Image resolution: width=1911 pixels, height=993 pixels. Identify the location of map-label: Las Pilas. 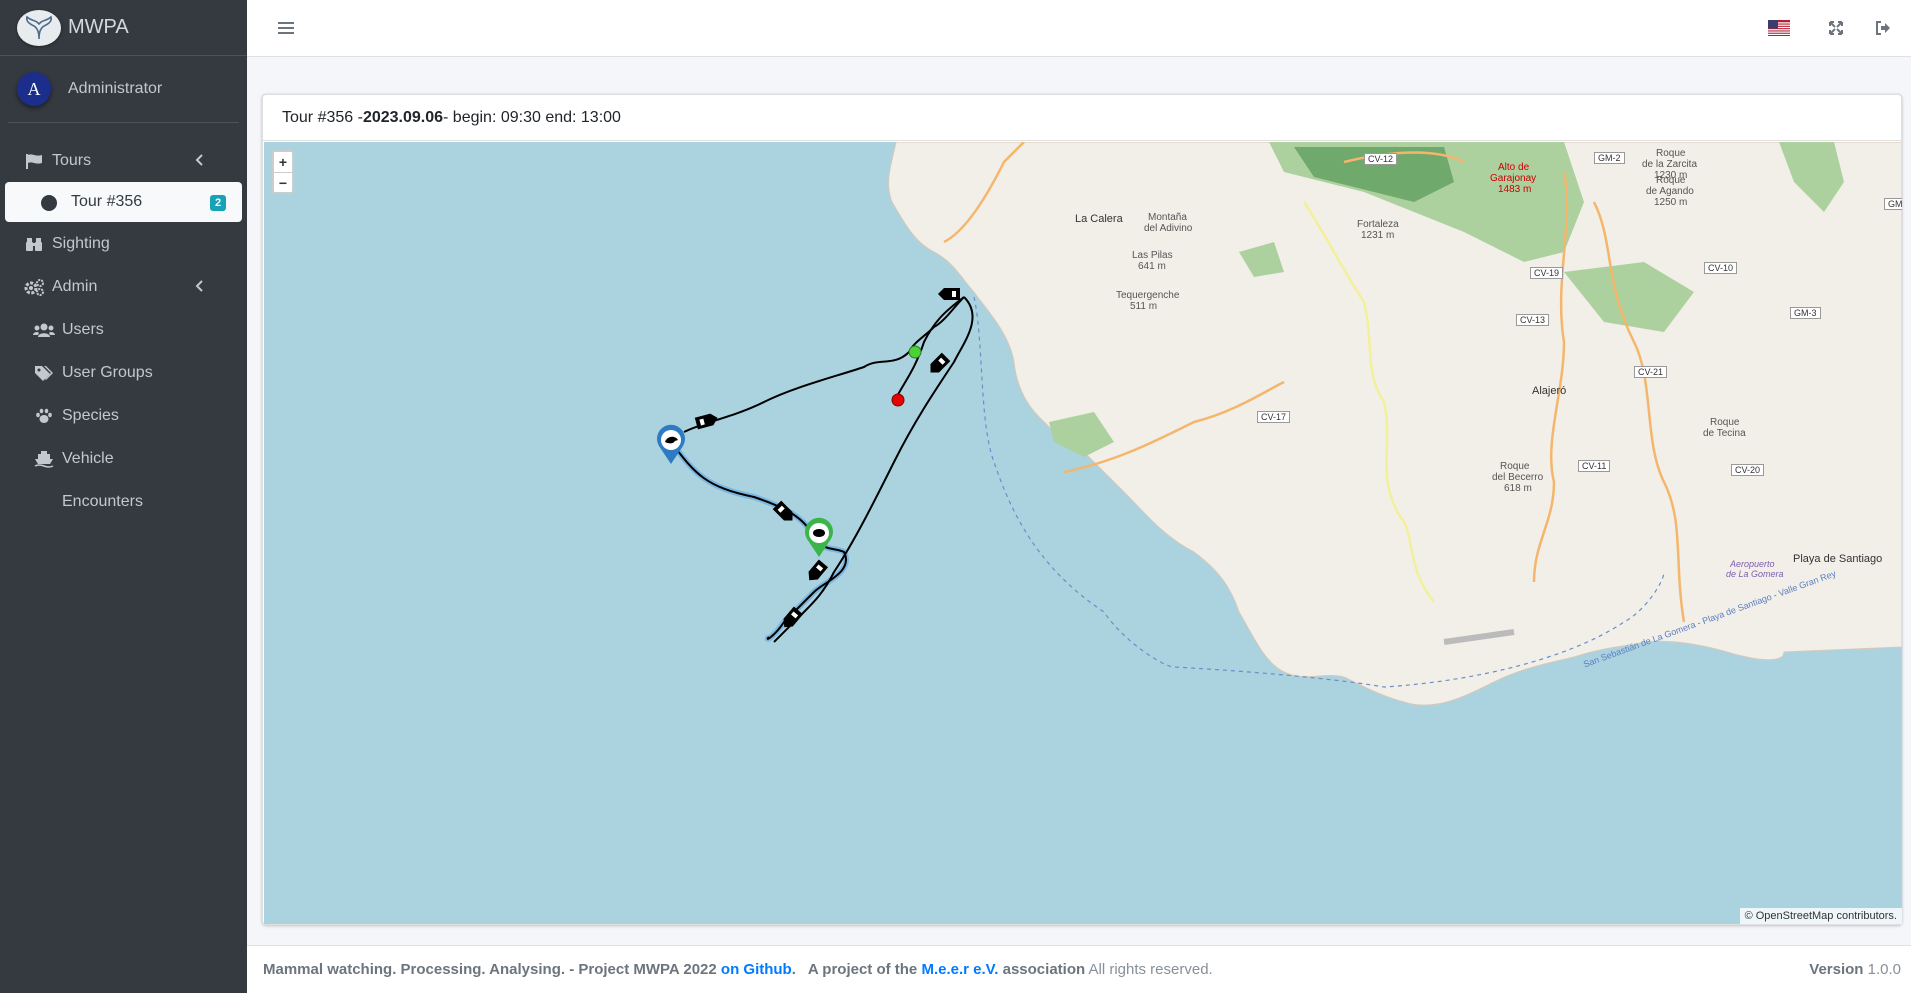
(1152, 255).